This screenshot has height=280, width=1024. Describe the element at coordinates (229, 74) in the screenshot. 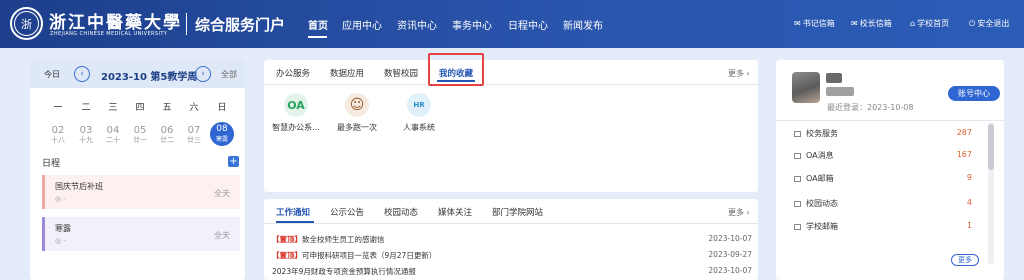

I see `all-button: 全部` at that location.